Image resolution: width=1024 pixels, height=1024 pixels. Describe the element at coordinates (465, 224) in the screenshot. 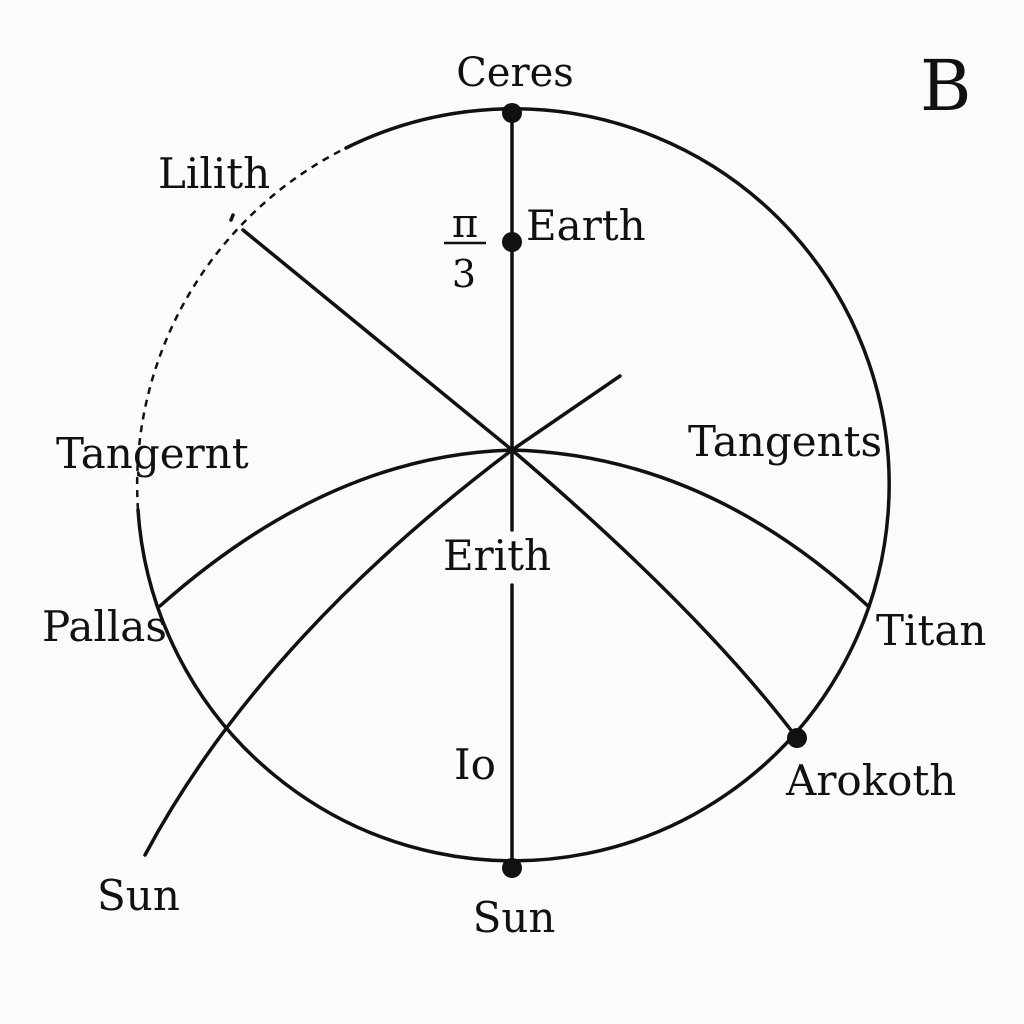

I see `angle-numerator: π` at that location.